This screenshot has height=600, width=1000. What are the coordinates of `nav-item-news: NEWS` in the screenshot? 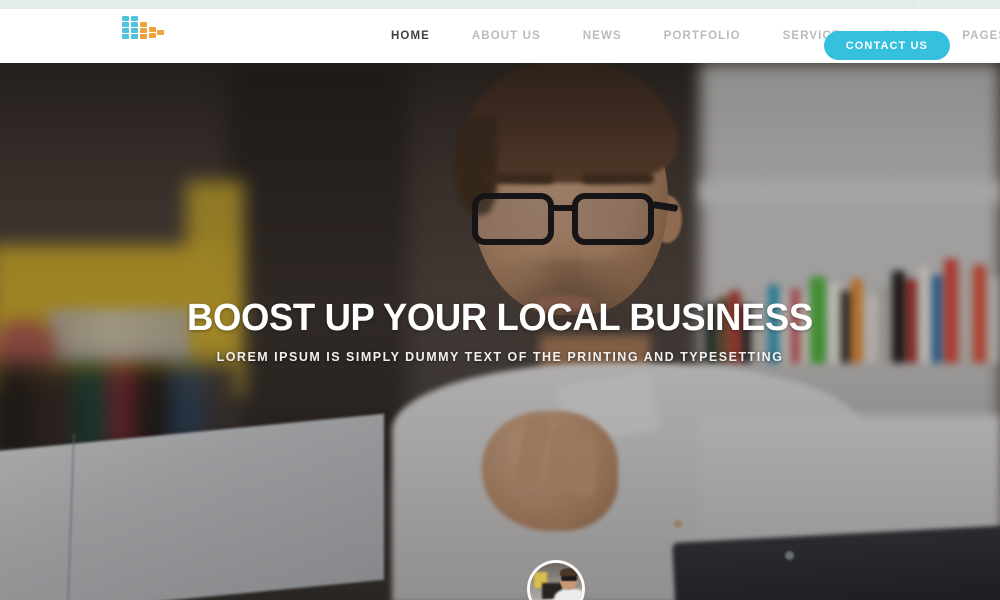 It's located at (602, 36).